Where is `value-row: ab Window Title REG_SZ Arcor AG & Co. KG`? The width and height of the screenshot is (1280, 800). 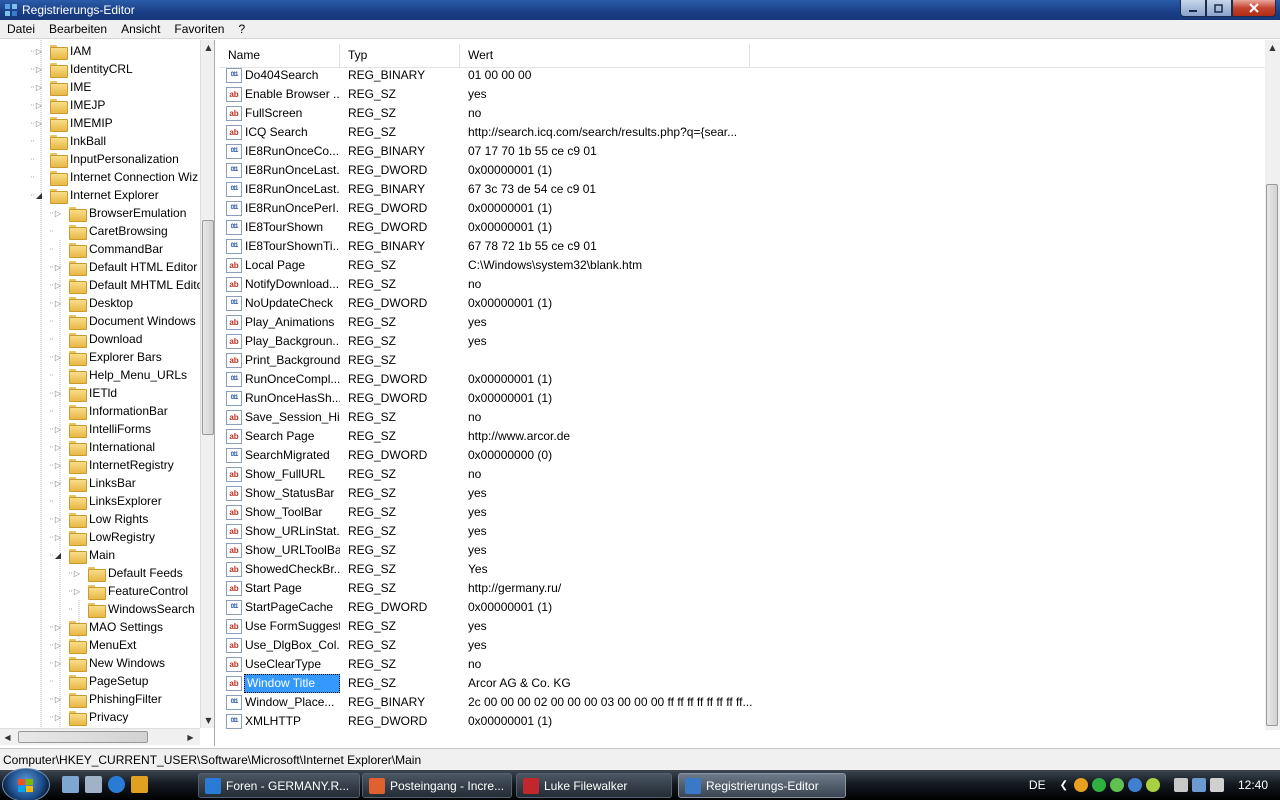 value-row: ab Window Title REG_SZ Arcor AG & Co. KG is located at coordinates (742, 683).